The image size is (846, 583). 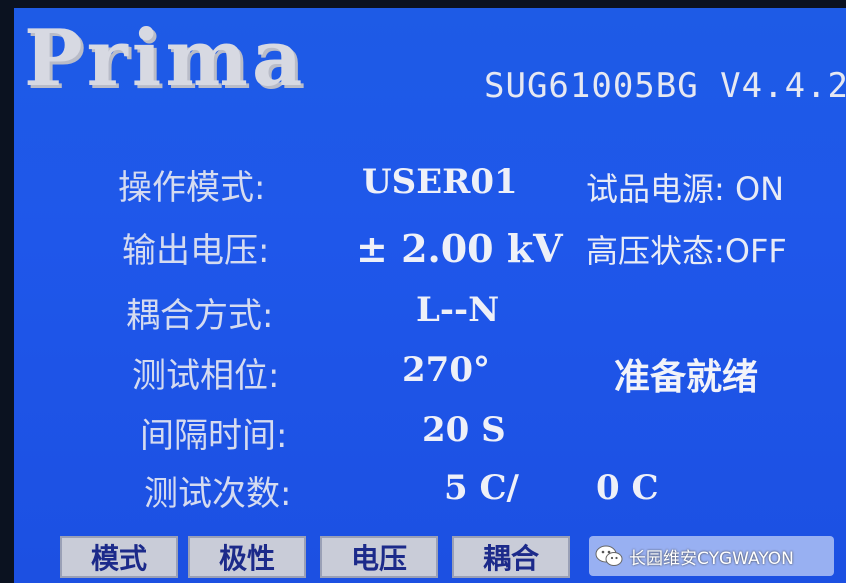 I want to click on brand-logo: Prima, so click(x=165, y=58).